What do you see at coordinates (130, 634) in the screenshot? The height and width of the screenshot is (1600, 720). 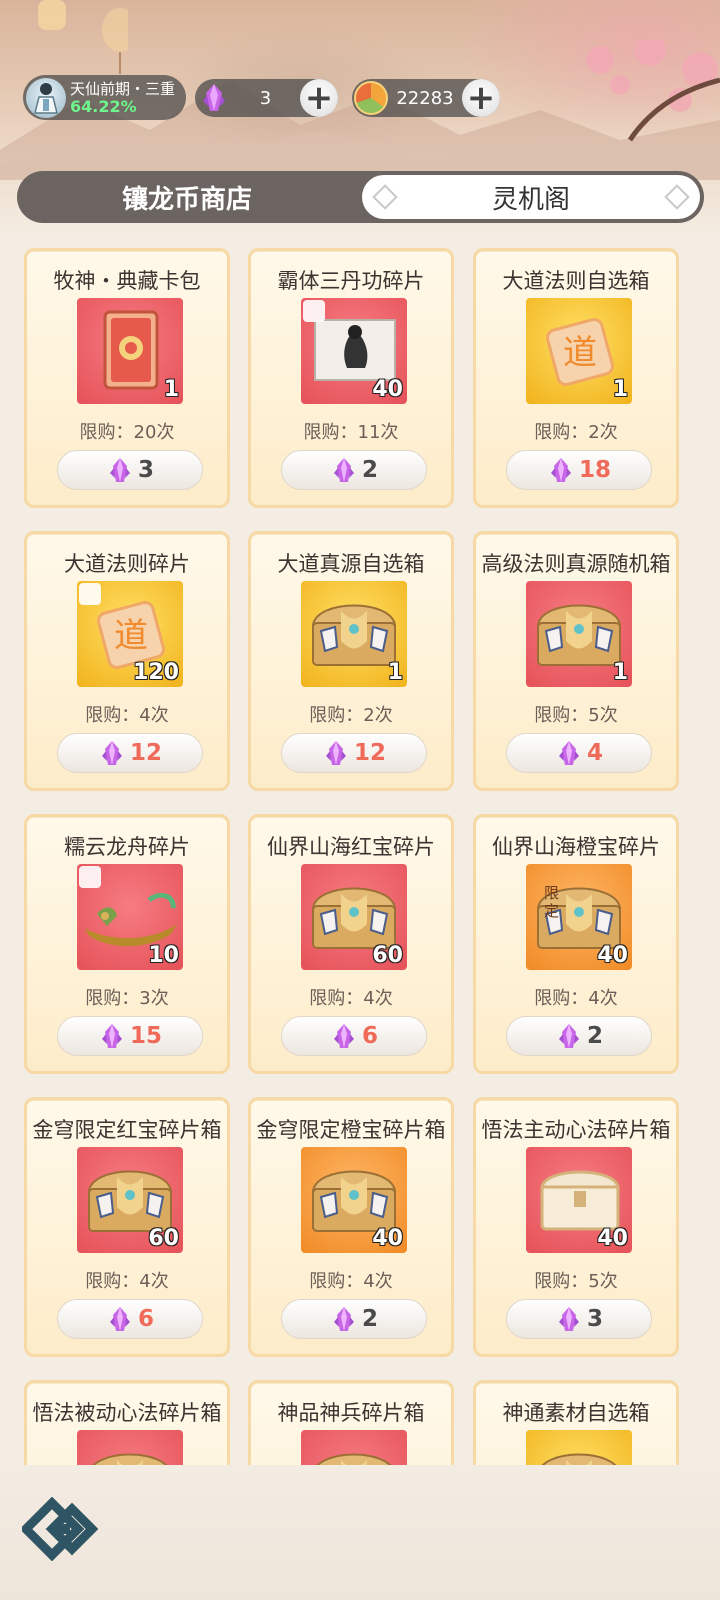 I see `dao-fragment-icon: 道 120` at bounding box center [130, 634].